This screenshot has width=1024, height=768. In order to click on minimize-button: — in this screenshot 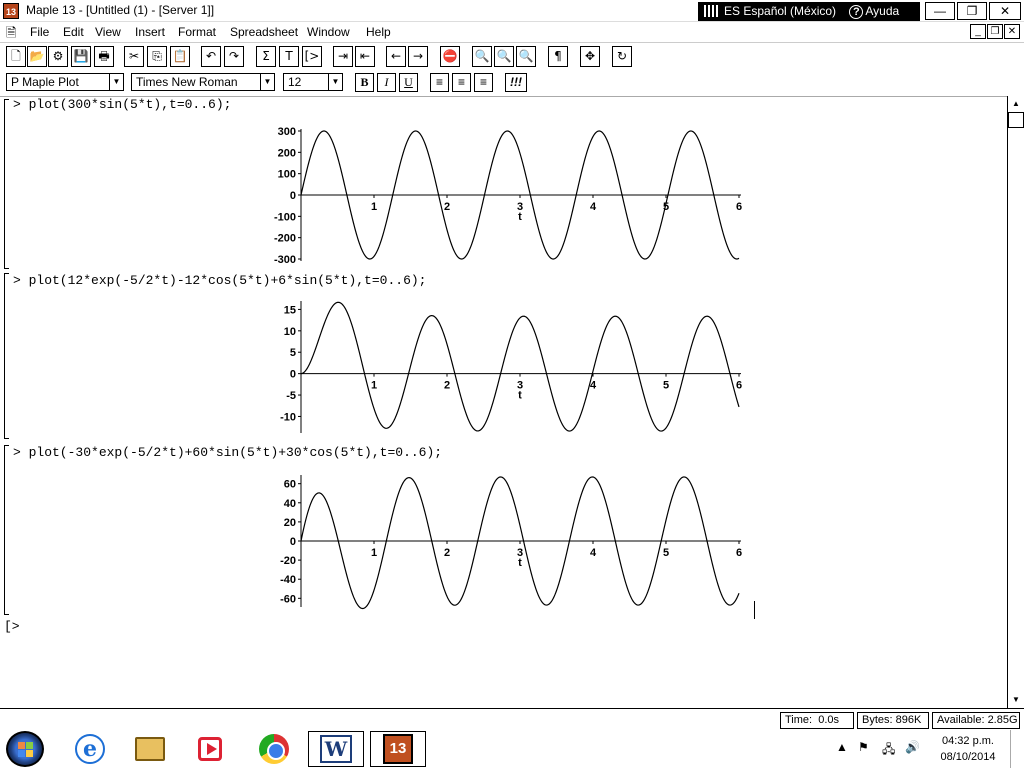, I will do `click(940, 11)`.